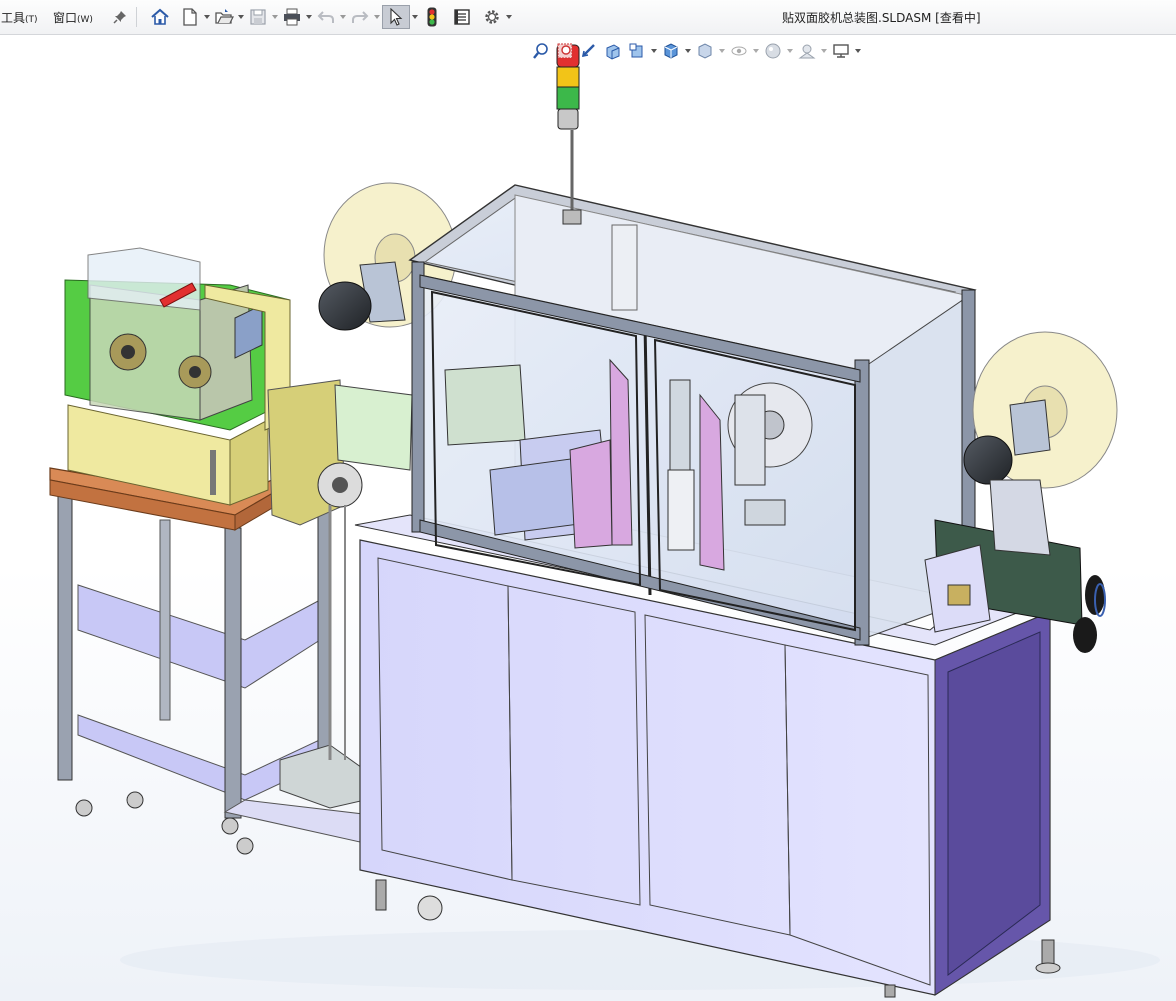 The width and height of the screenshot is (1176, 1001). I want to click on hide-show-items-icon, so click(739, 51).